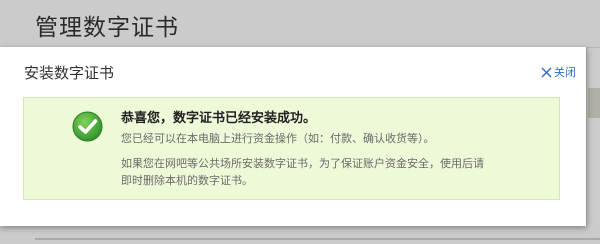 This screenshot has height=244, width=600. Describe the element at coordinates (107, 28) in the screenshot. I see `page-title: 管理数字证书` at that location.